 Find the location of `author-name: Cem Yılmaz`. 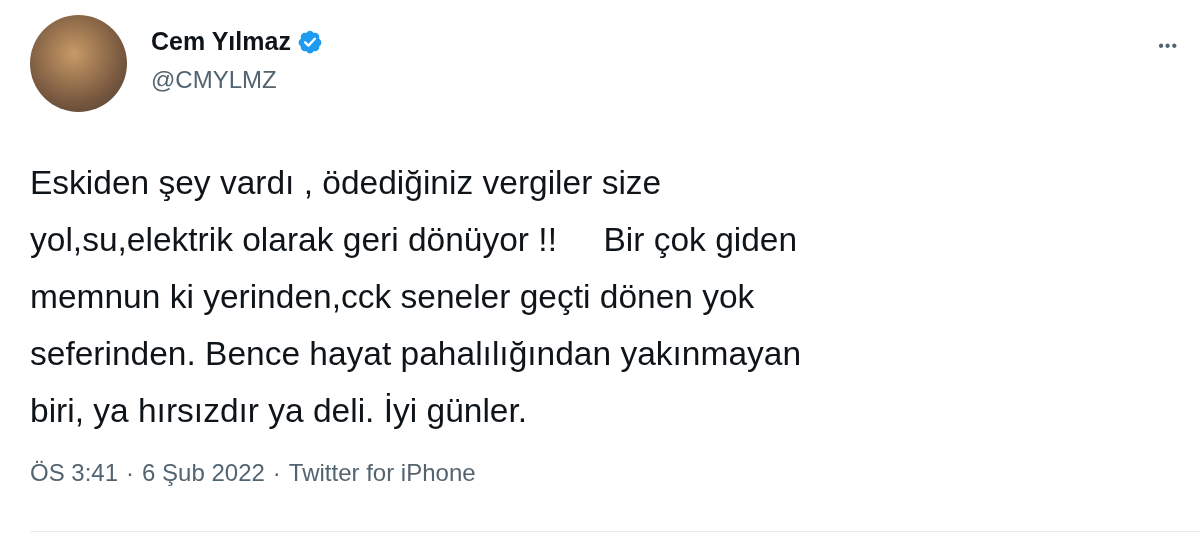

author-name: Cem Yılmaz is located at coordinates (221, 41).